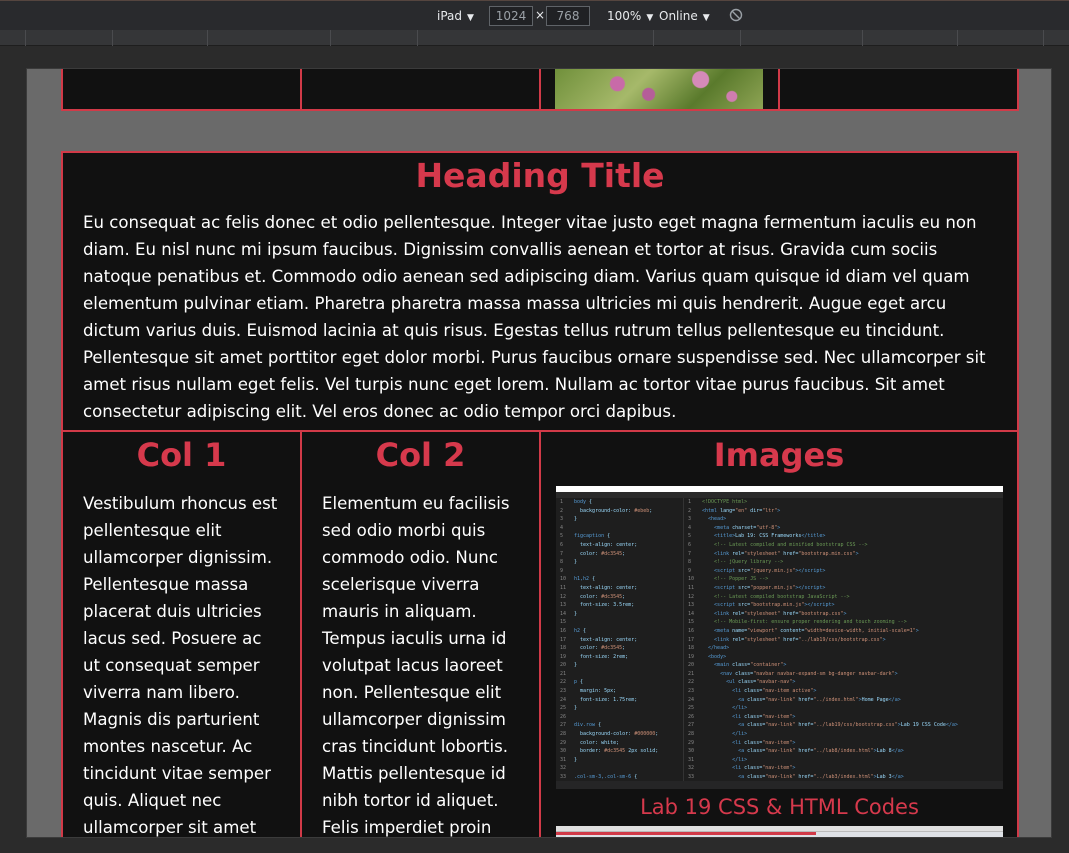 This screenshot has height=853, width=1069. I want to click on browser-screenshot, so click(779, 831).